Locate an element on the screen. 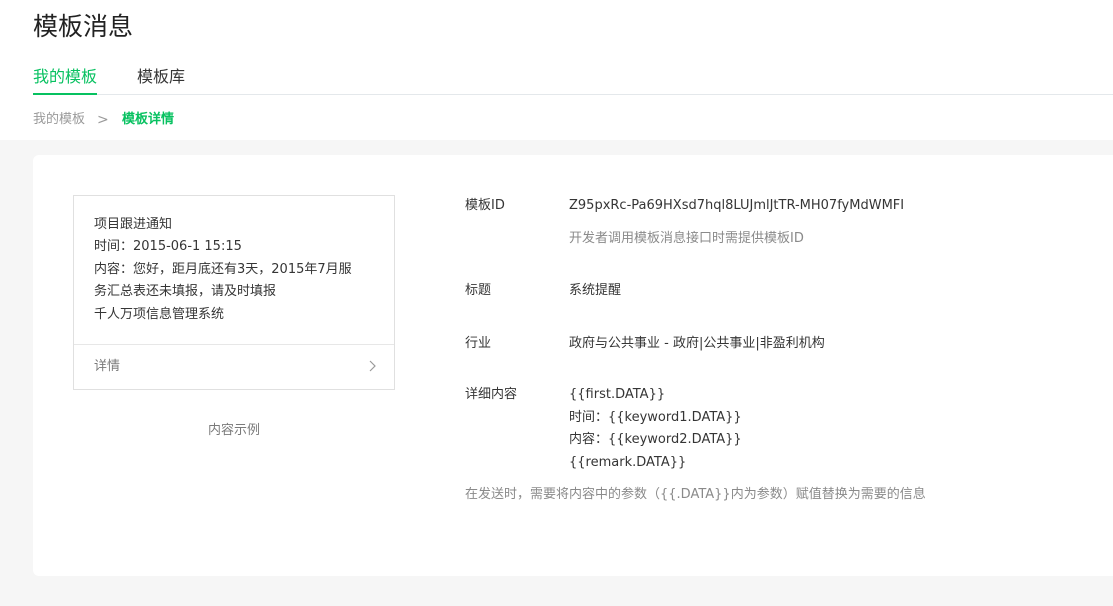  content-label: 详细内容 is located at coordinates (491, 394).